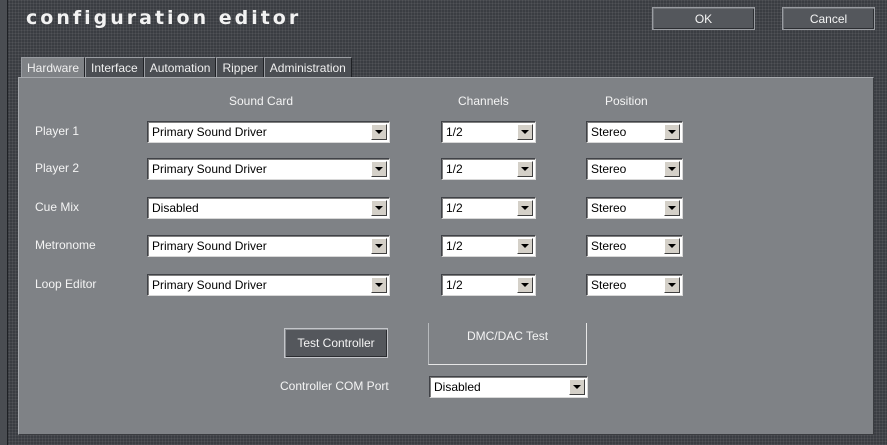  Describe the element at coordinates (457, 387) in the screenshot. I see `com-port-value: Disabled` at that location.